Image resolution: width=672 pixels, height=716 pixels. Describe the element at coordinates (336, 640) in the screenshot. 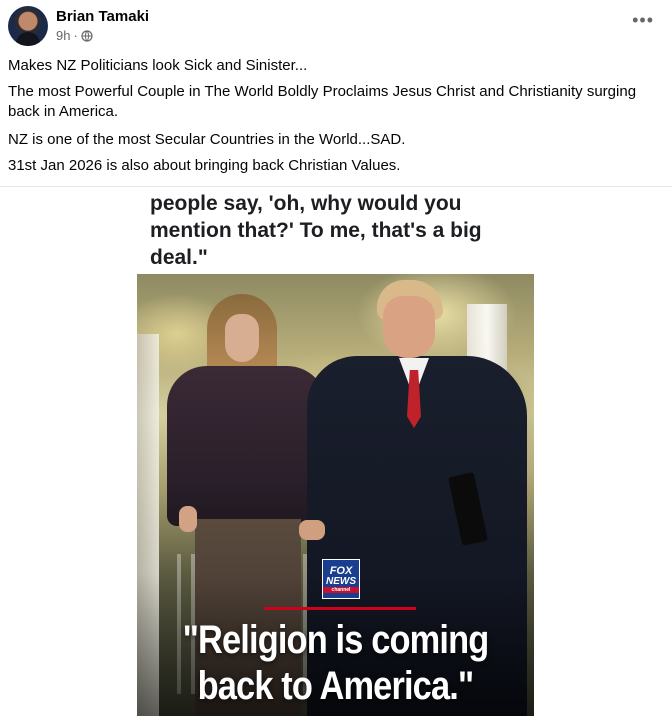

I see `headline-line: "Religion is coming` at that location.